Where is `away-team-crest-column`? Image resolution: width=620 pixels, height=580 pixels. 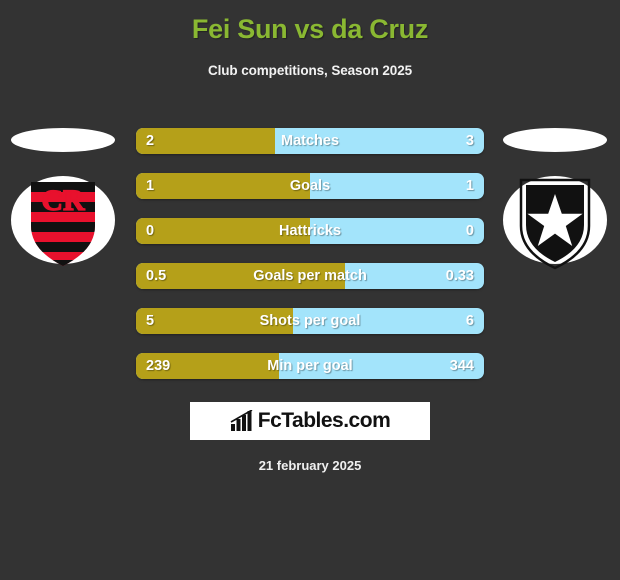 away-team-crest-column is located at coordinates (555, 200).